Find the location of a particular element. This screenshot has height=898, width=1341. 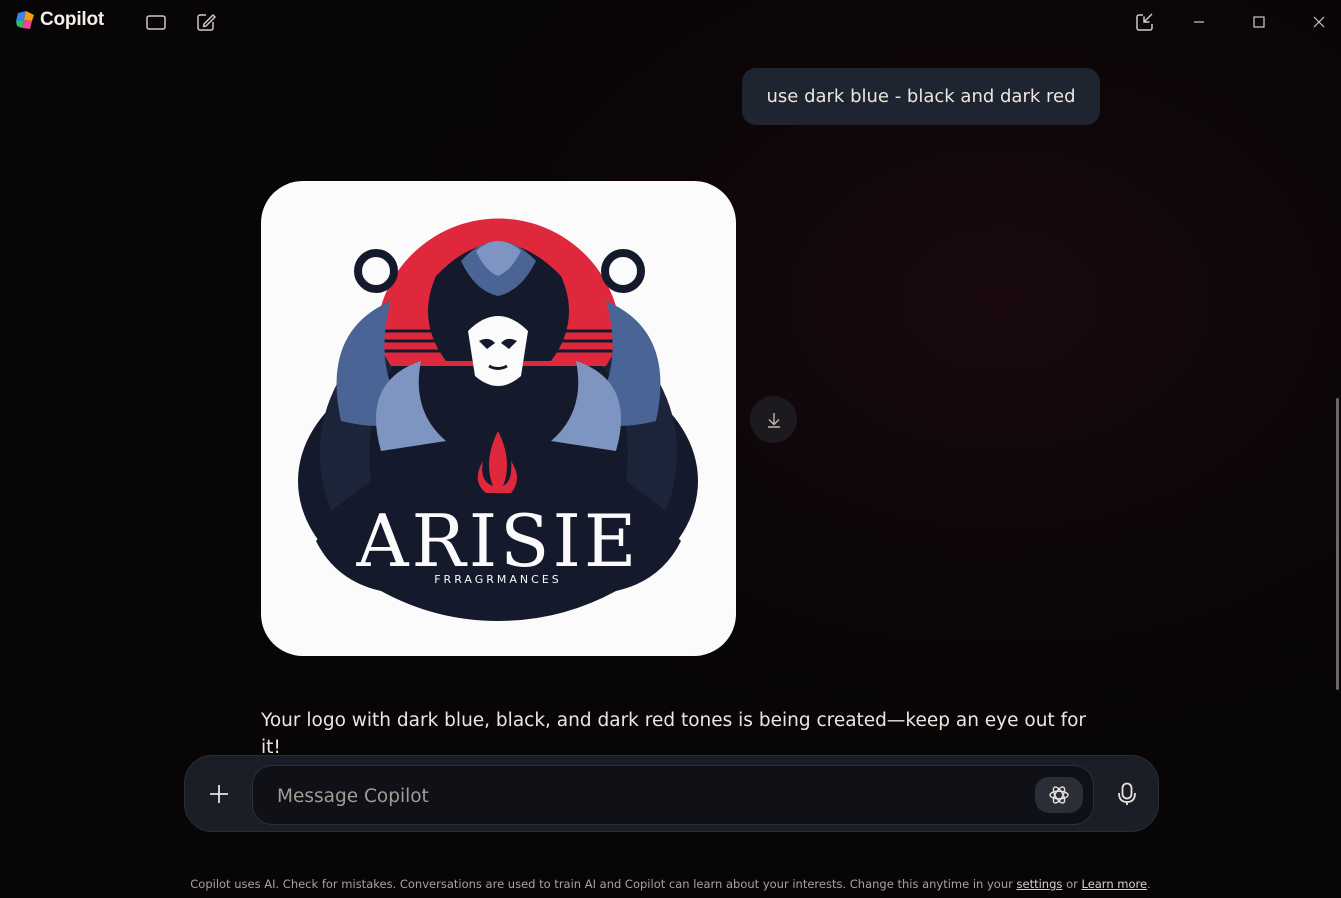

brand: Copilot is located at coordinates (59, 20).